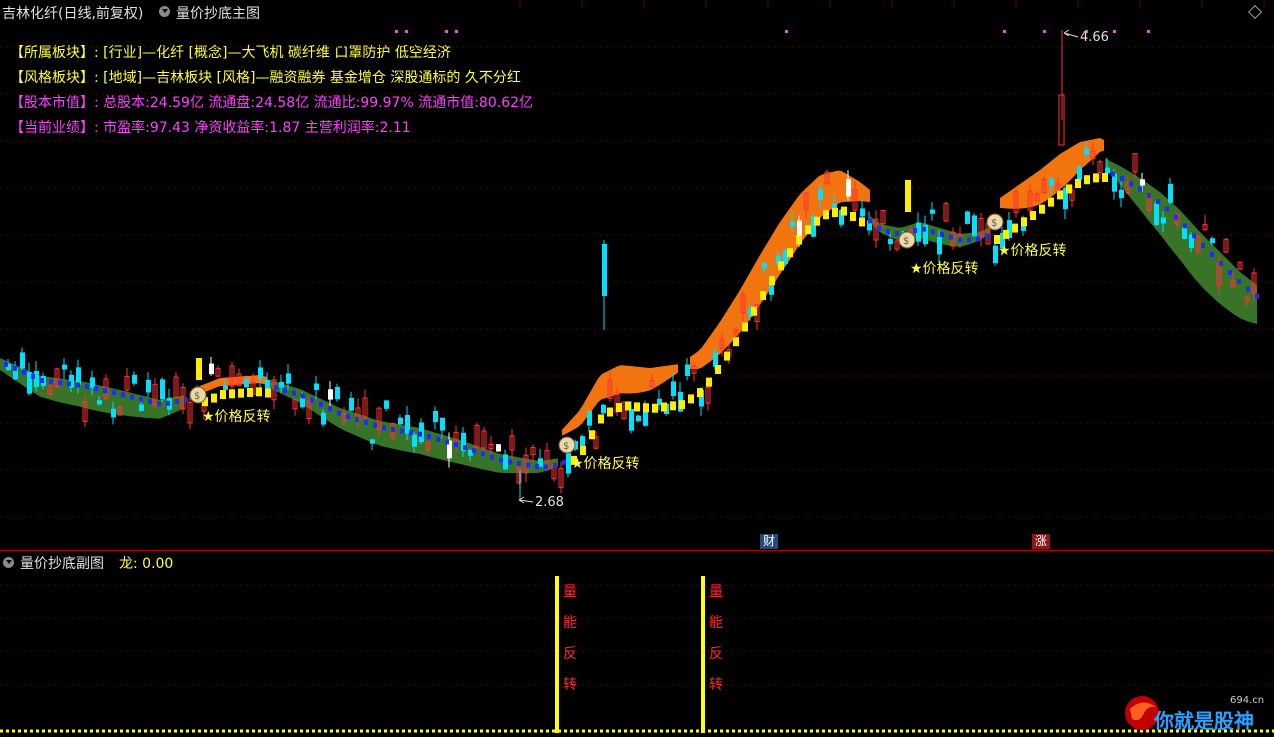 This screenshot has height=737, width=1274. What do you see at coordinates (769, 541) in the screenshot?
I see `badge-cai: 财` at bounding box center [769, 541].